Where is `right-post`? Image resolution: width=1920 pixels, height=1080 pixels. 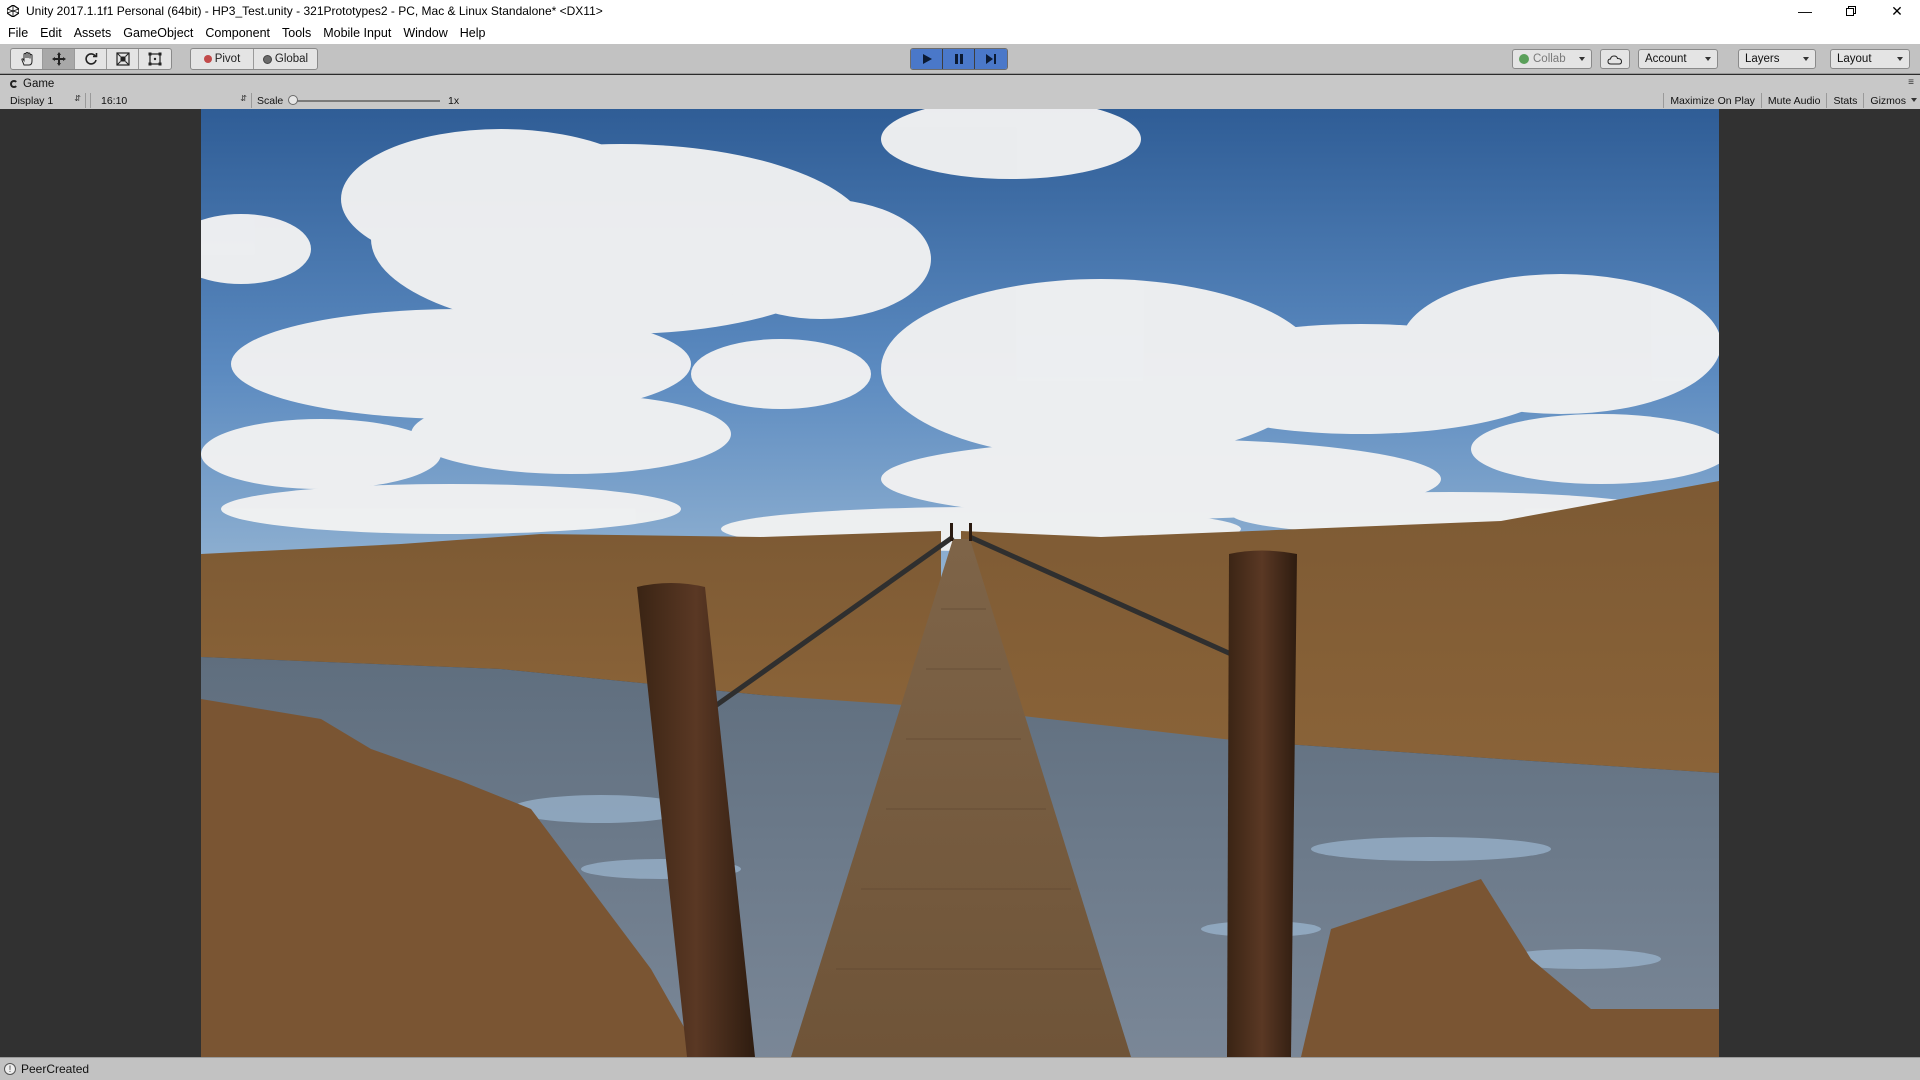
right-post is located at coordinates (1262, 803).